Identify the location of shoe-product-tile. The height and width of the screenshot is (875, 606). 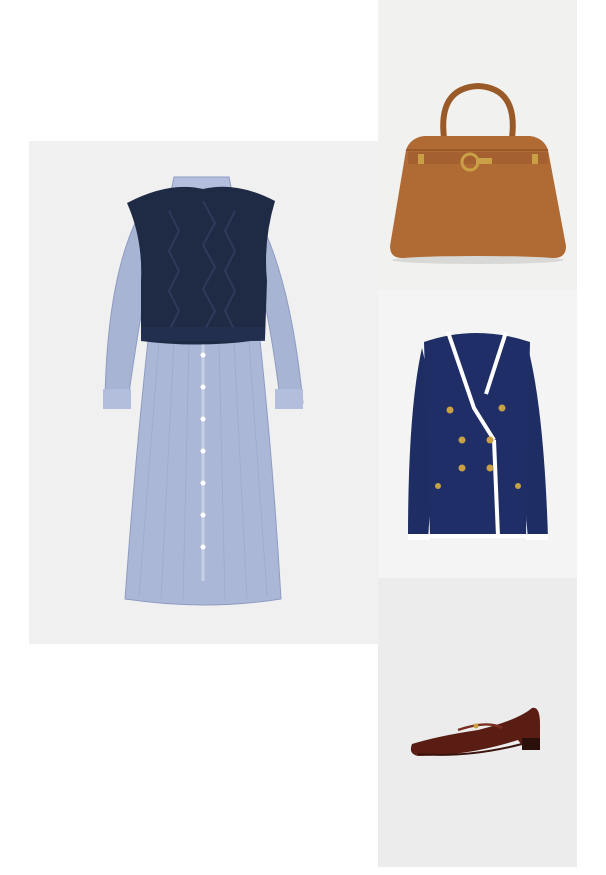
(477, 722).